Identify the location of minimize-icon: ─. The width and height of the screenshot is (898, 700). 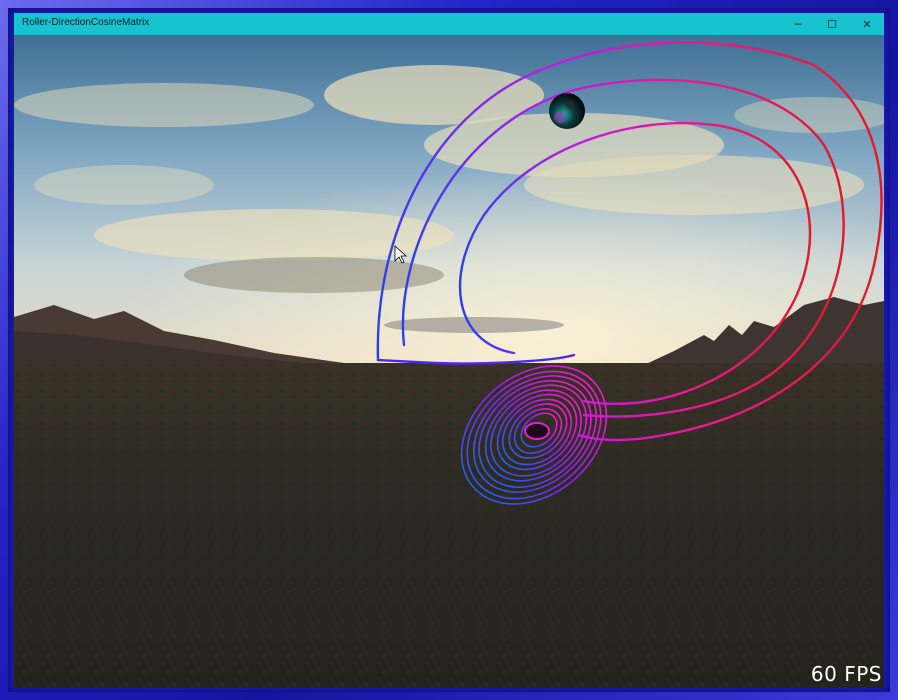
(798, 24).